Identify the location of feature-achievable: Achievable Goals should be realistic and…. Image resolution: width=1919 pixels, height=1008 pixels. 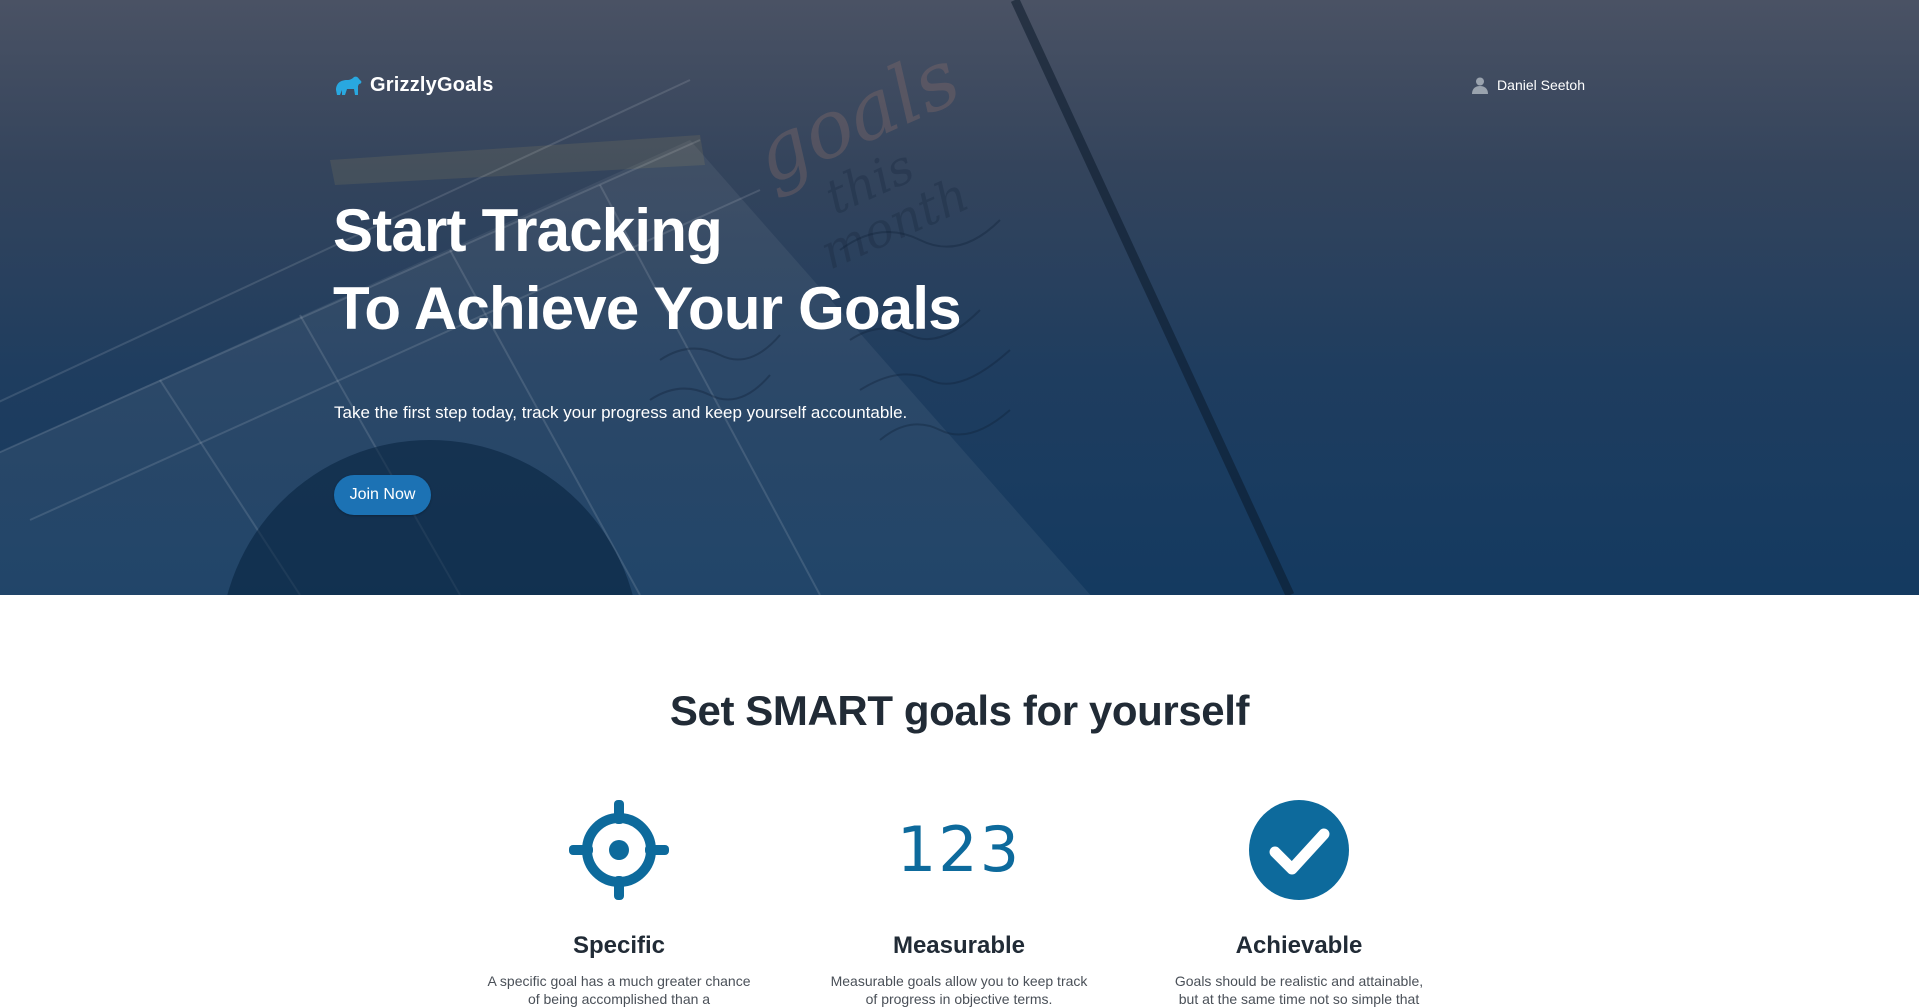
(1299, 903).